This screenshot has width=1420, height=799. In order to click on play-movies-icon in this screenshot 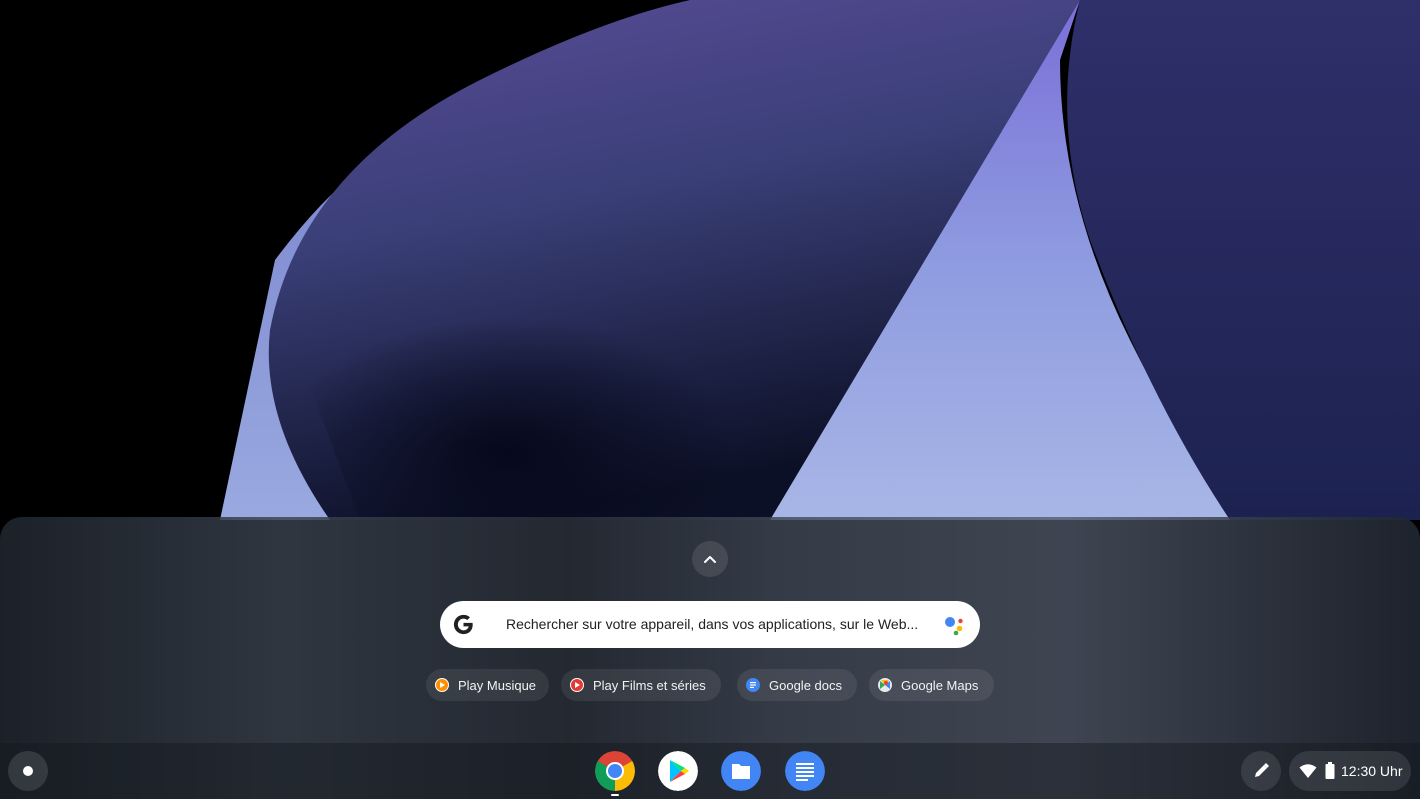, I will do `click(577, 685)`.